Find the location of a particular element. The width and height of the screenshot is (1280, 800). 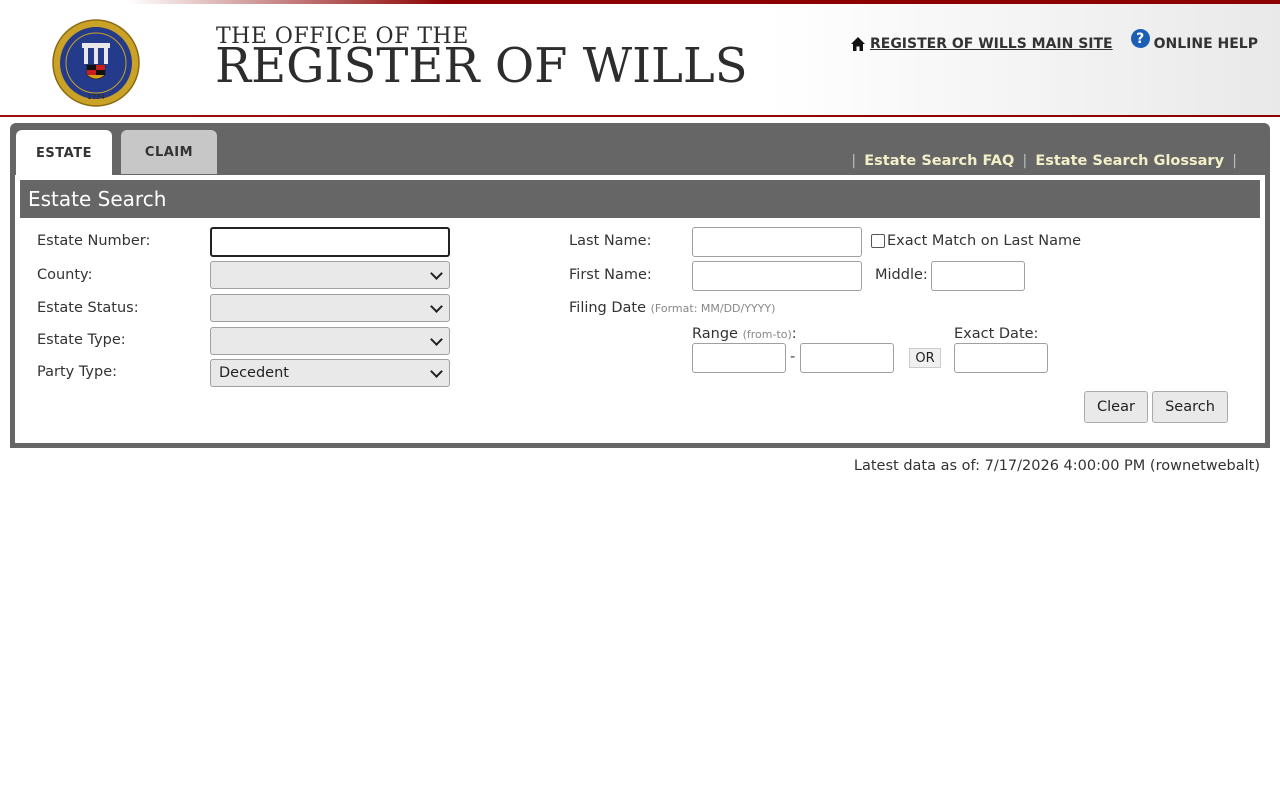

range-dash: - is located at coordinates (793, 357).